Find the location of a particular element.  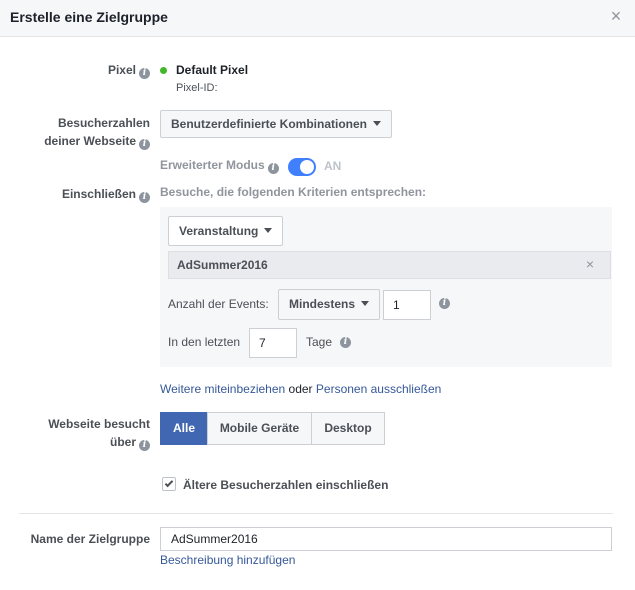

advanced-mode-toggle is located at coordinates (302, 167).